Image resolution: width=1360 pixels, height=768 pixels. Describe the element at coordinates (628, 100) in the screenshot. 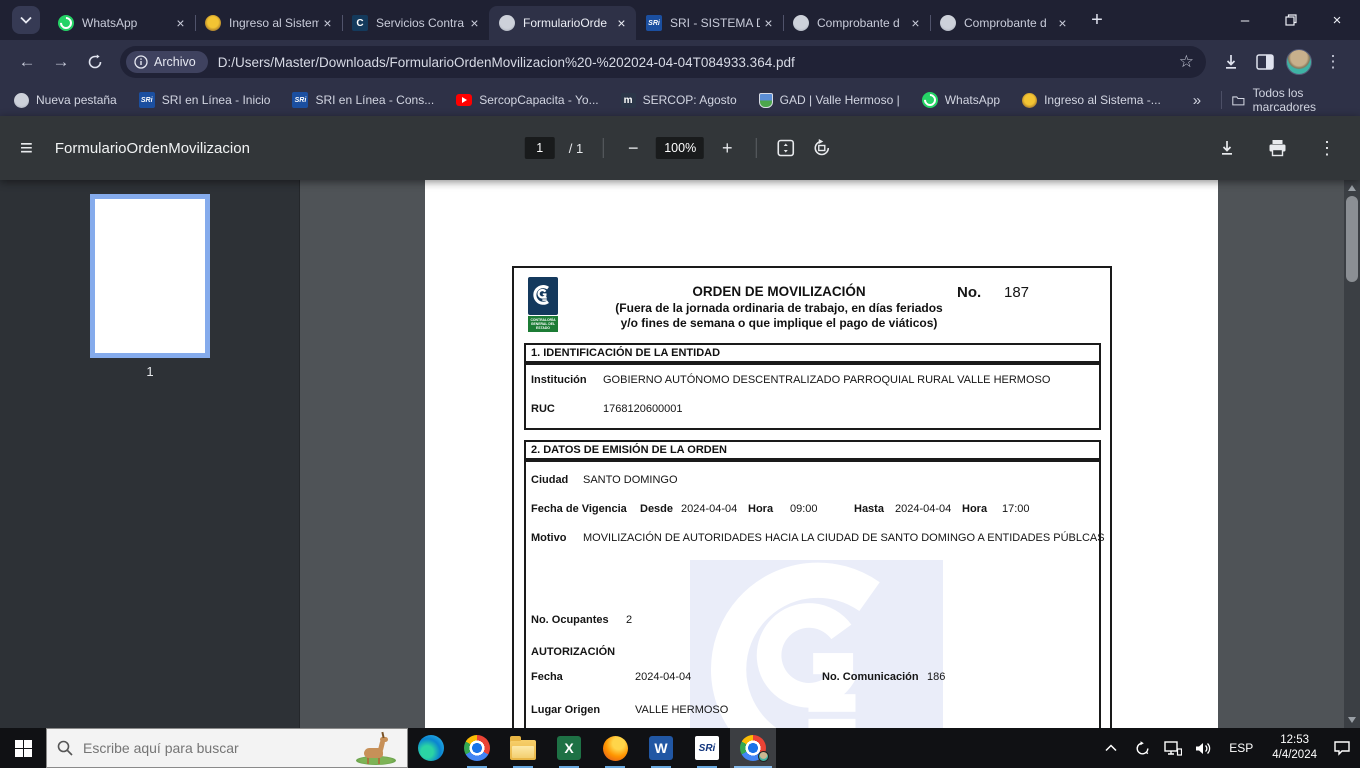

I see `m-icon: m` at that location.